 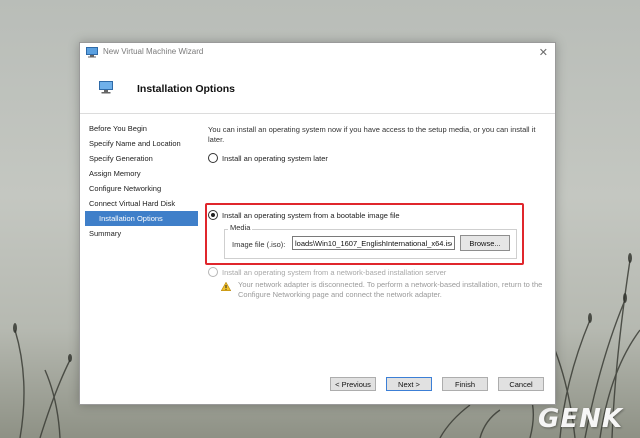 What do you see at coordinates (213, 158) in the screenshot?
I see `radio-button` at bounding box center [213, 158].